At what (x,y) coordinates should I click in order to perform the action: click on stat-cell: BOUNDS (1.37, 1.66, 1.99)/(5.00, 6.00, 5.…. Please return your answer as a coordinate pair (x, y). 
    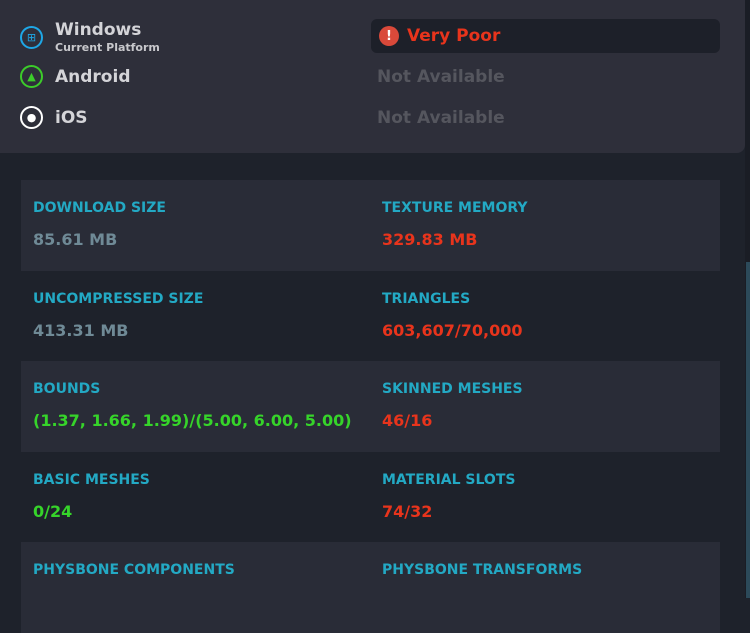
    Looking at the image, I should click on (192, 405).